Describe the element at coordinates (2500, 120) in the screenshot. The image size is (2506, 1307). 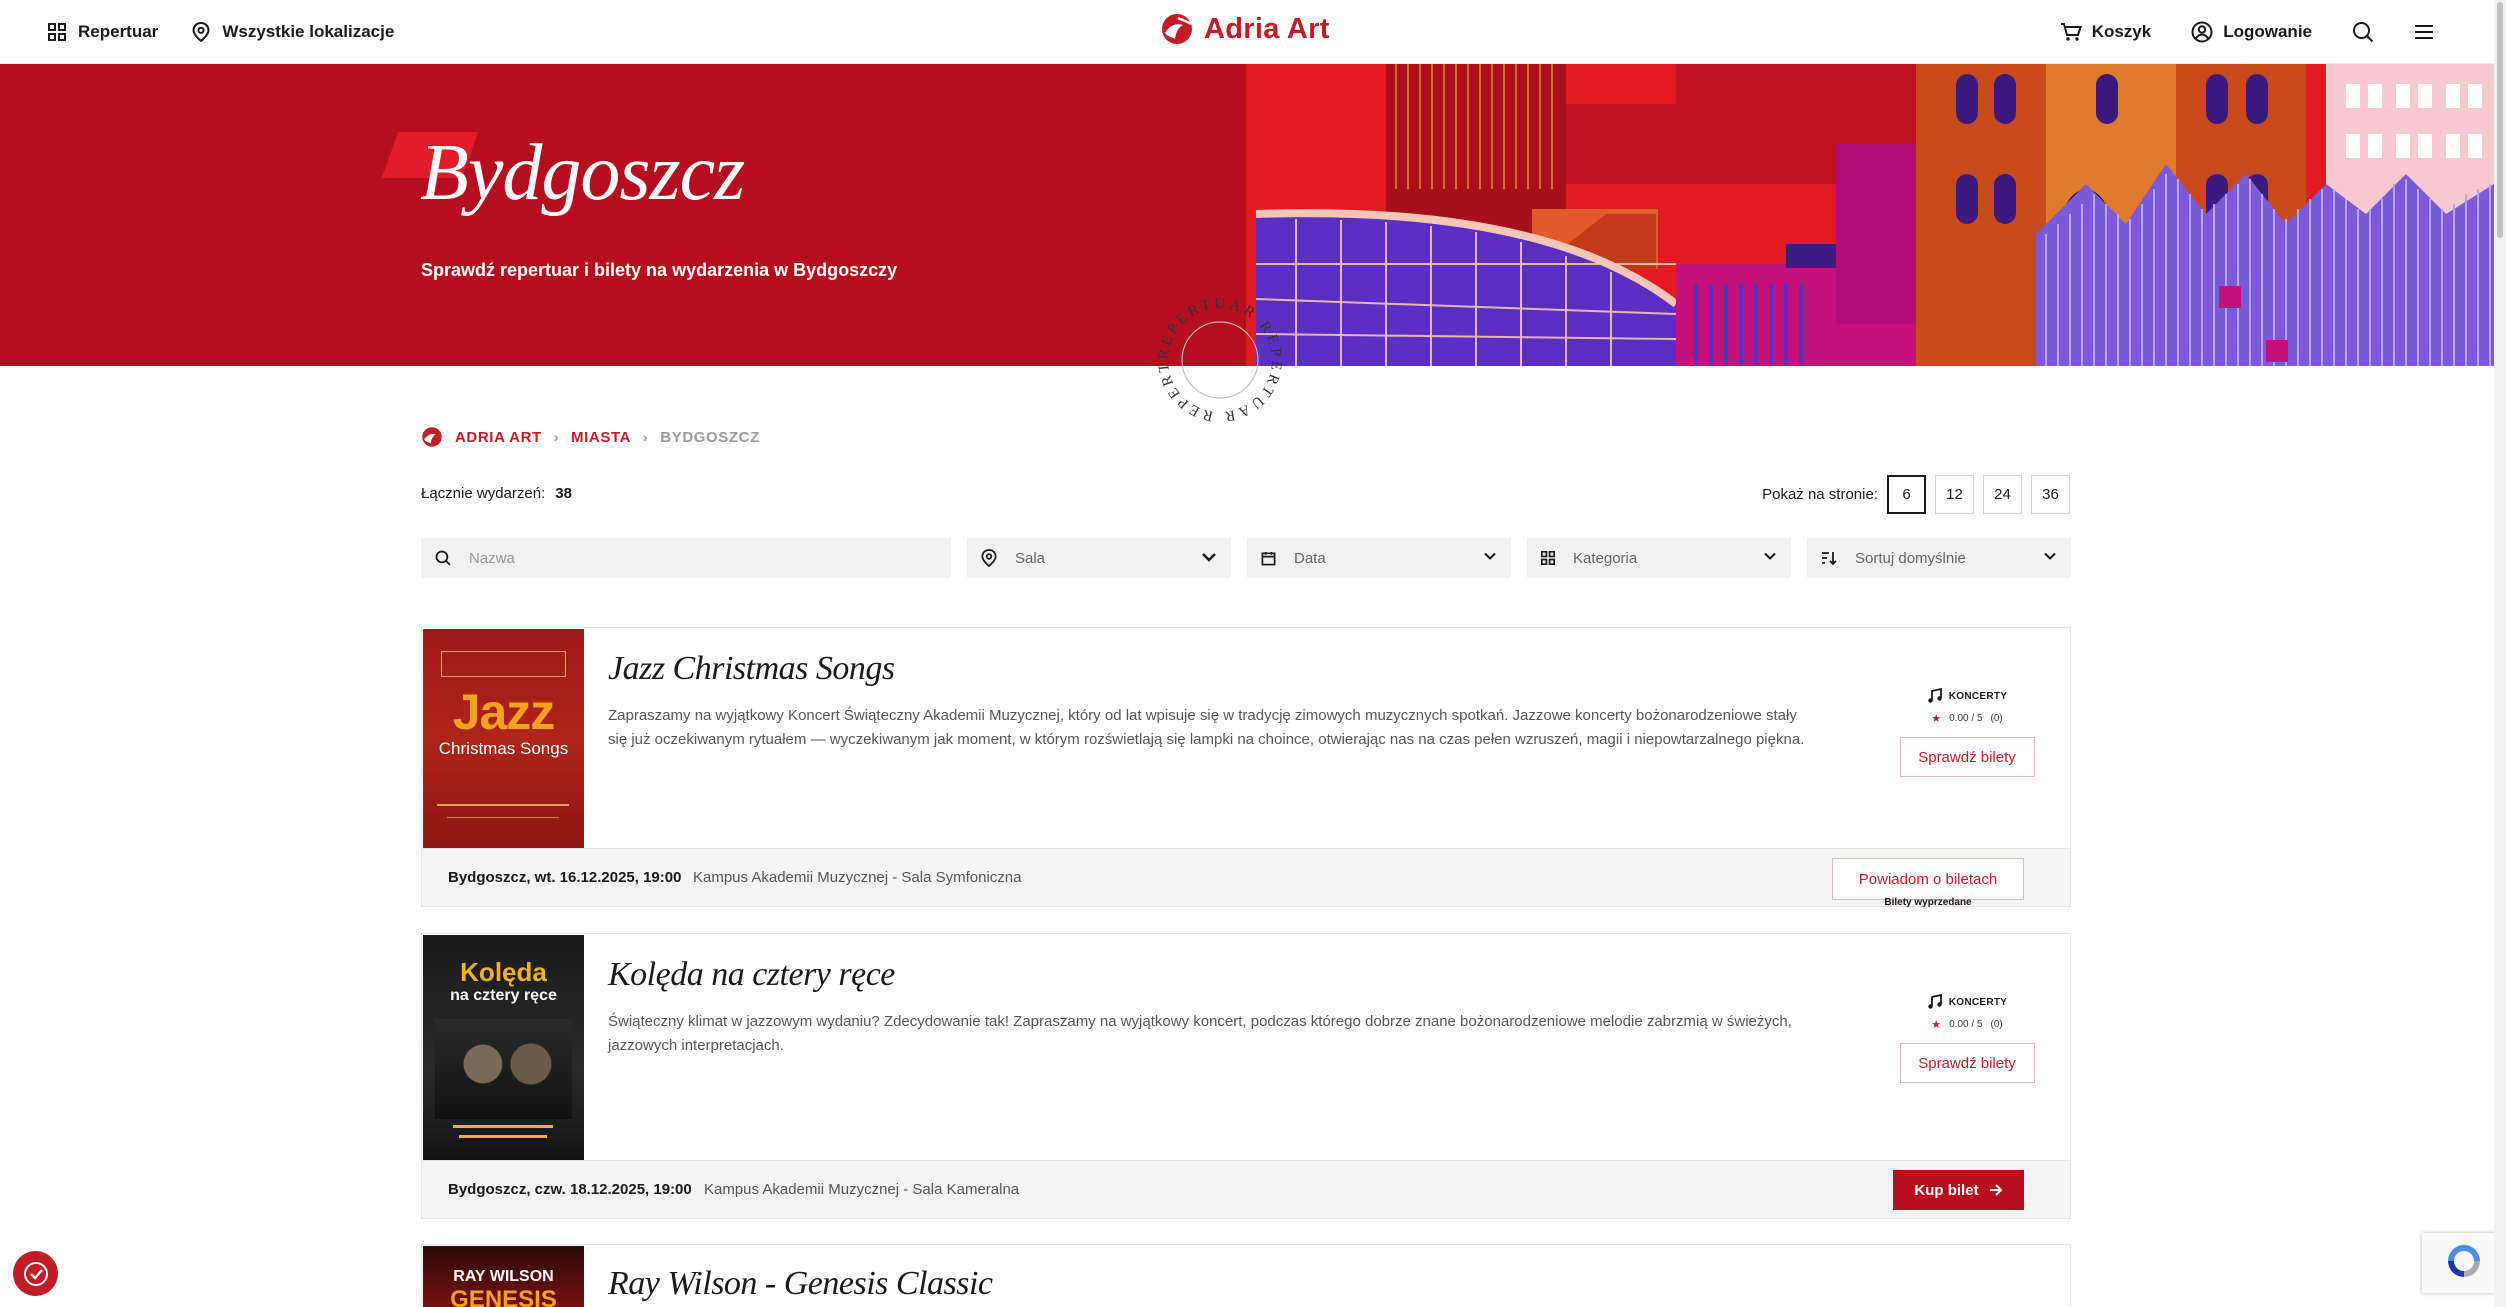
I see `scrollbar-thumb` at that location.